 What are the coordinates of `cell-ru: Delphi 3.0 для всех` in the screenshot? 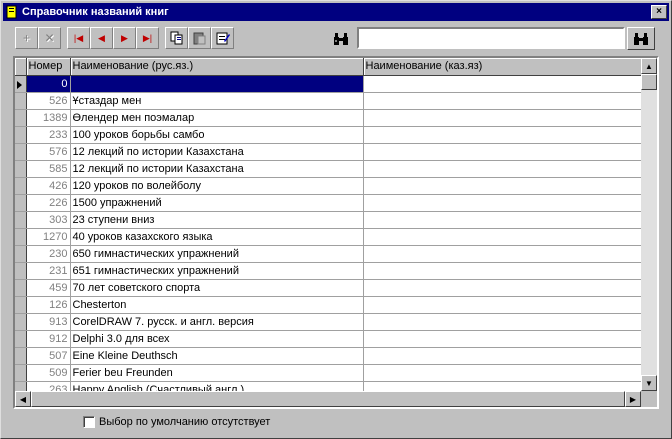 It's located at (217, 339).